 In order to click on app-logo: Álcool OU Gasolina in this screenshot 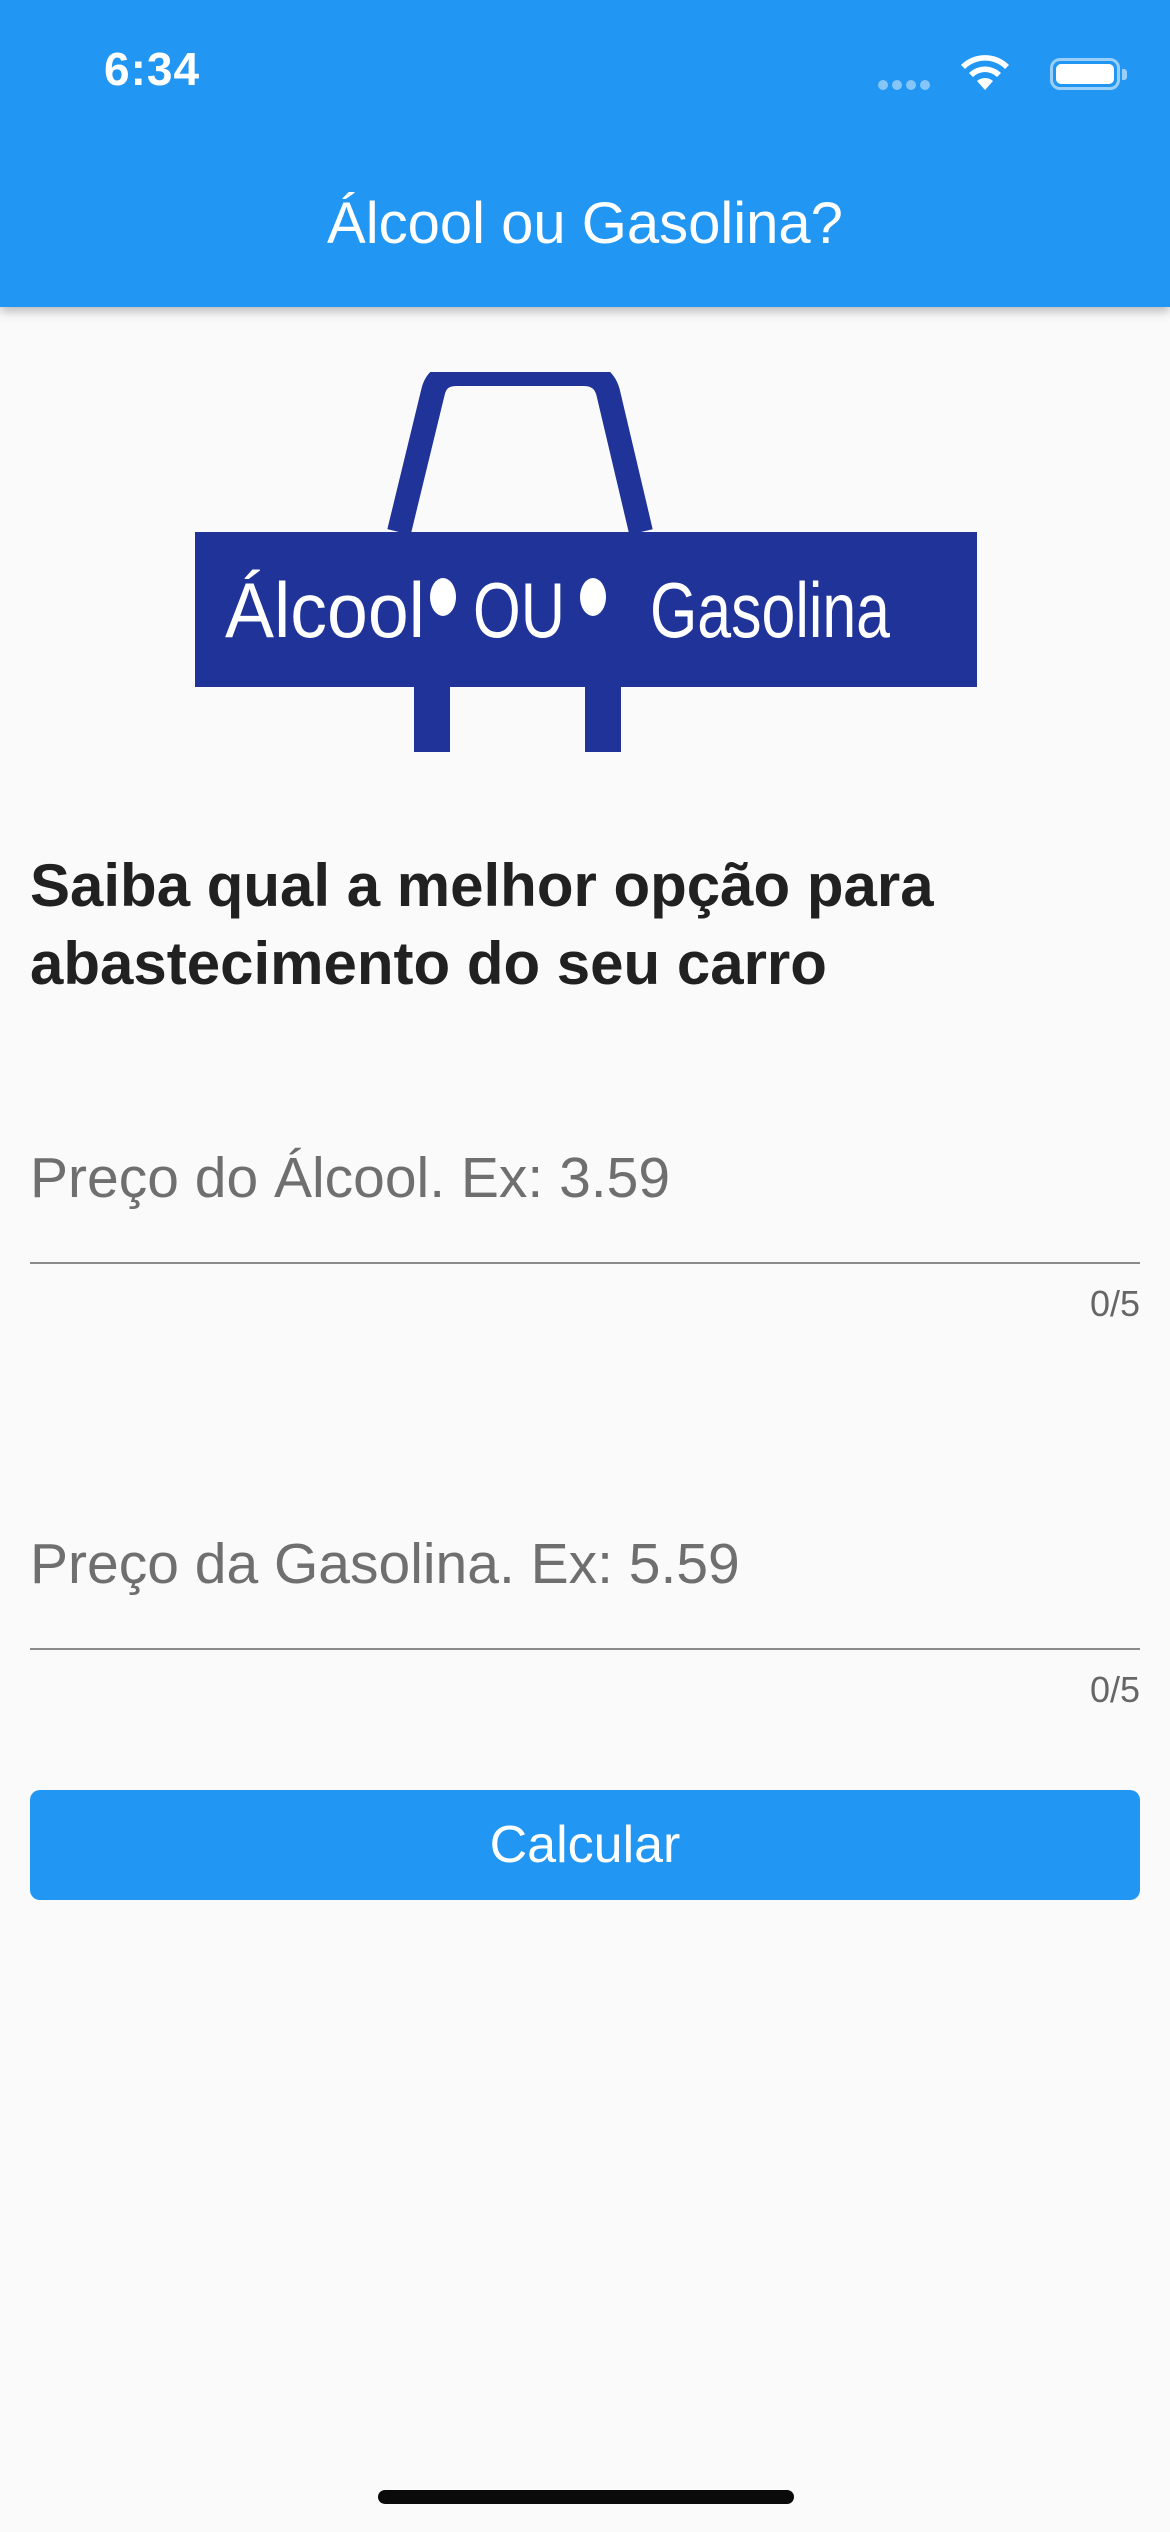, I will do `click(586, 562)`.